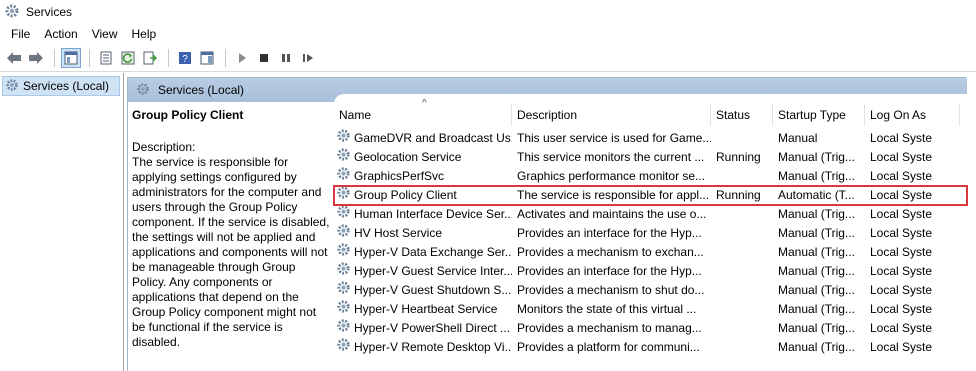 This screenshot has width=976, height=371. Describe the element at coordinates (488, 34) in the screenshot. I see `menu-bar: File Action View Help` at that location.